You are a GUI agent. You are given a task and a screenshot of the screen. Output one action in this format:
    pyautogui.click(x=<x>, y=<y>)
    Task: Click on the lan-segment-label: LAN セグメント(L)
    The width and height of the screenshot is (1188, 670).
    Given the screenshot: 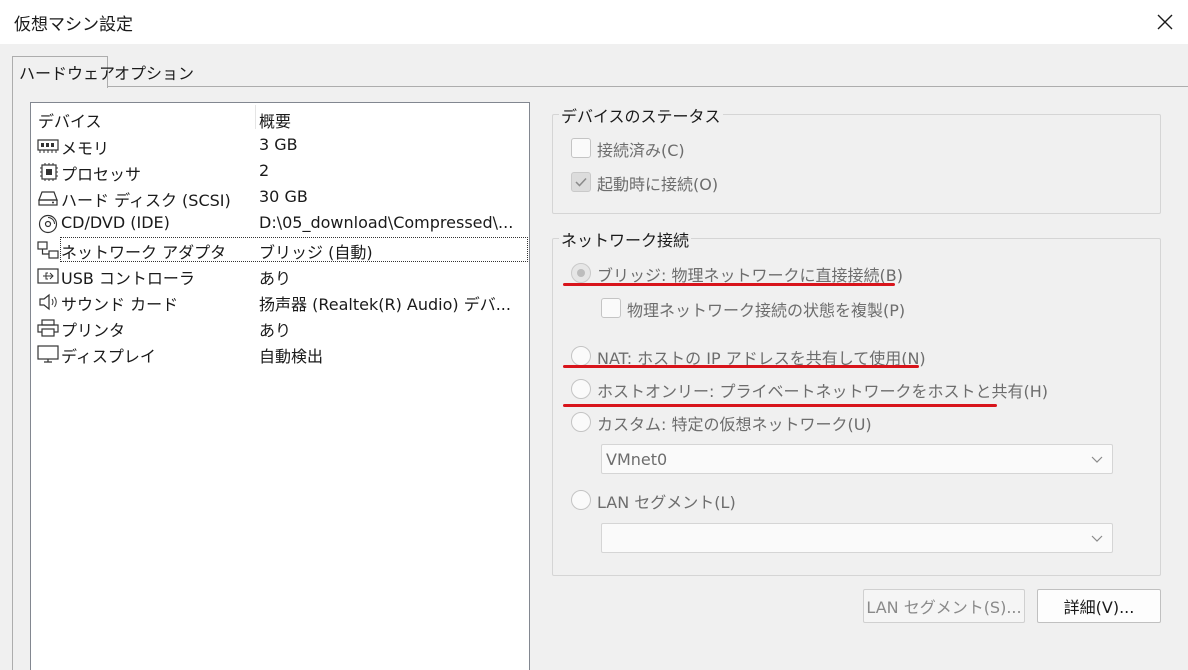 What is the action you would take?
    pyautogui.click(x=666, y=502)
    